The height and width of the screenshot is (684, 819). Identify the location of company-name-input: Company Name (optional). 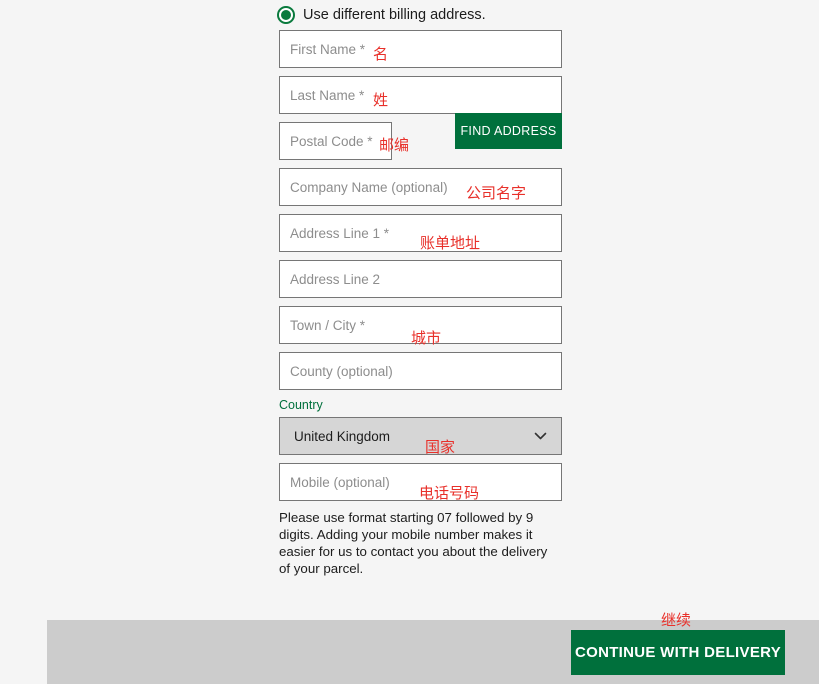
(420, 187).